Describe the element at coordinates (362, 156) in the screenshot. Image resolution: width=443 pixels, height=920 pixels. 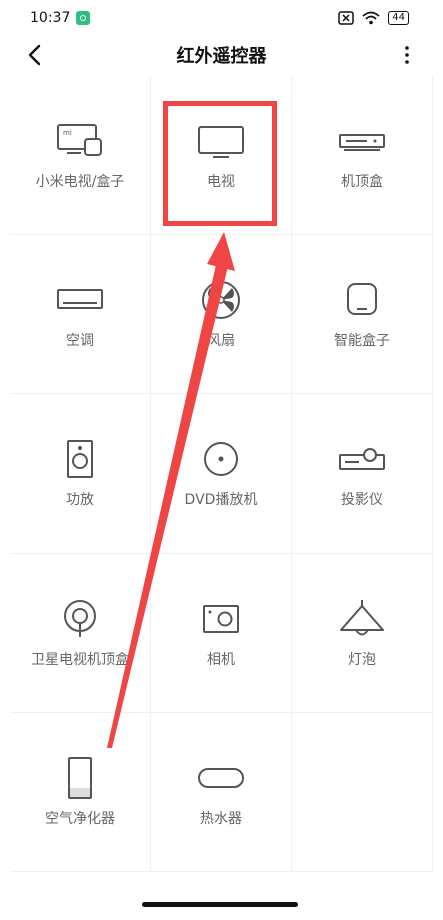
I see `device-set-top-box: 机顶盒` at that location.